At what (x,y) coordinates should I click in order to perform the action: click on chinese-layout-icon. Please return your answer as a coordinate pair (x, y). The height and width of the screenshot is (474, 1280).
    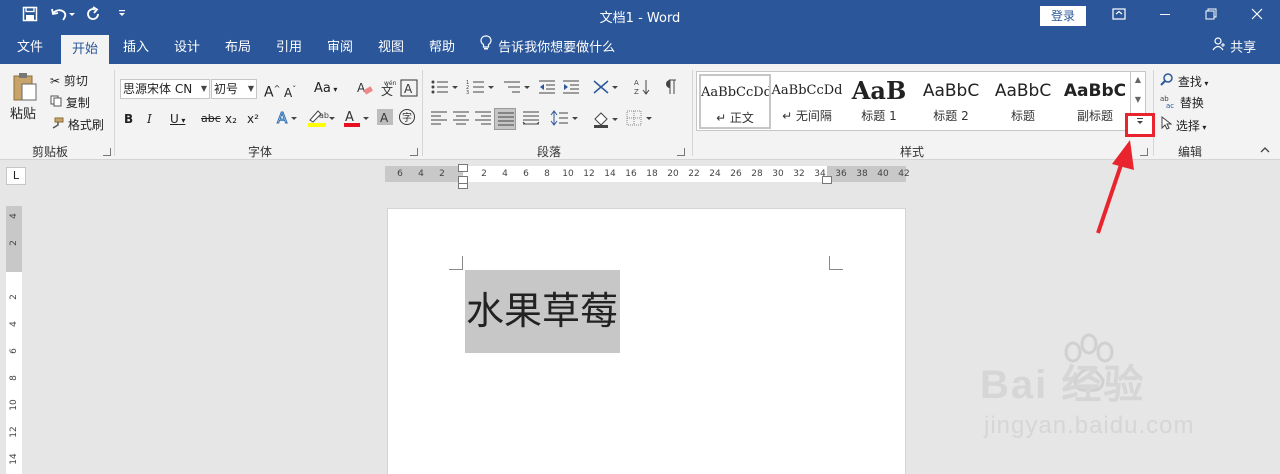
    Looking at the image, I should click on (607, 87).